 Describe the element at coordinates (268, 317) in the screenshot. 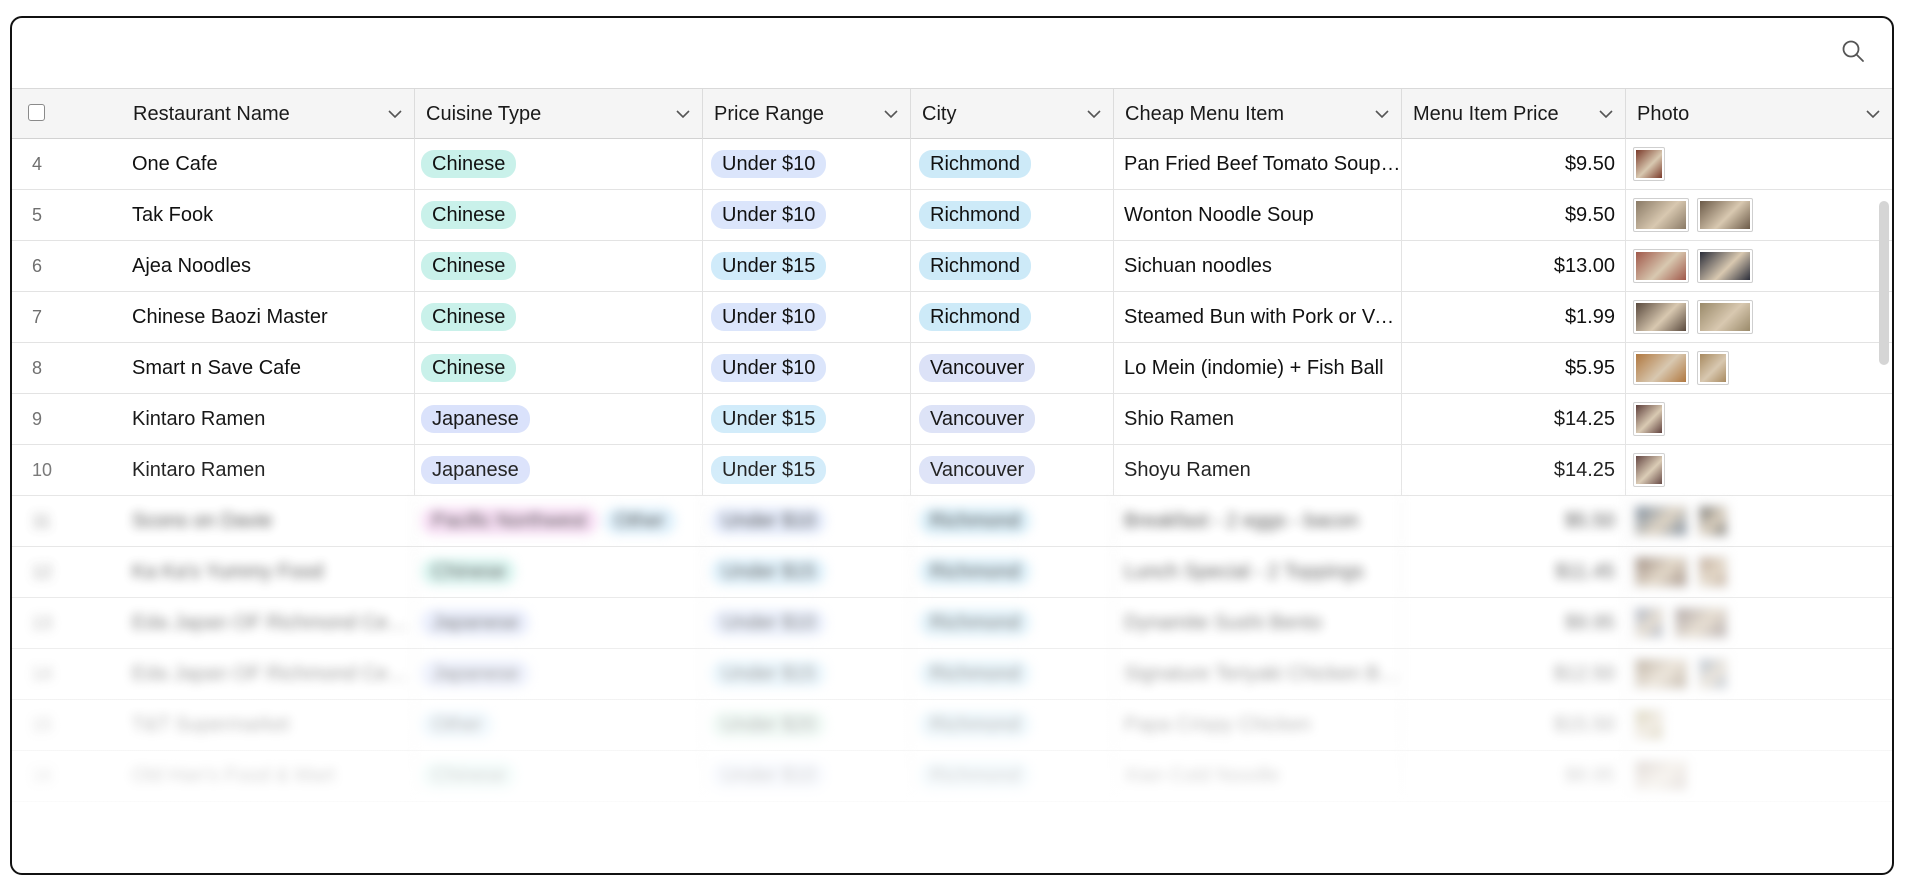

I see `restaurant-name-cell: Chinese Baozi Master` at that location.